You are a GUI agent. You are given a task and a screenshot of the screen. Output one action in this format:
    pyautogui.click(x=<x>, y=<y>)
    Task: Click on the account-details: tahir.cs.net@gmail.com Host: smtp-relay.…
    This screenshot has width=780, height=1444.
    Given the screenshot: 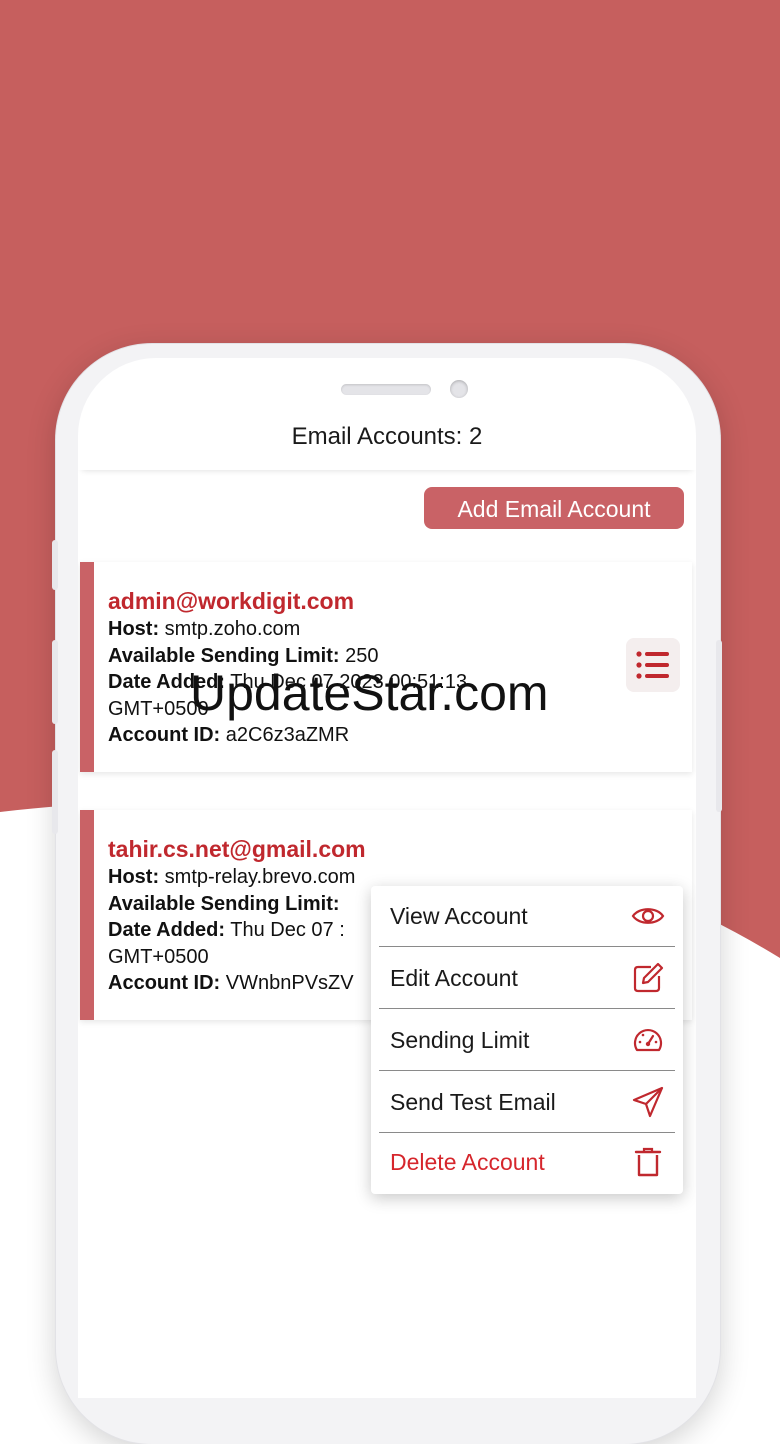 What is the action you would take?
    pyautogui.click(x=253, y=915)
    